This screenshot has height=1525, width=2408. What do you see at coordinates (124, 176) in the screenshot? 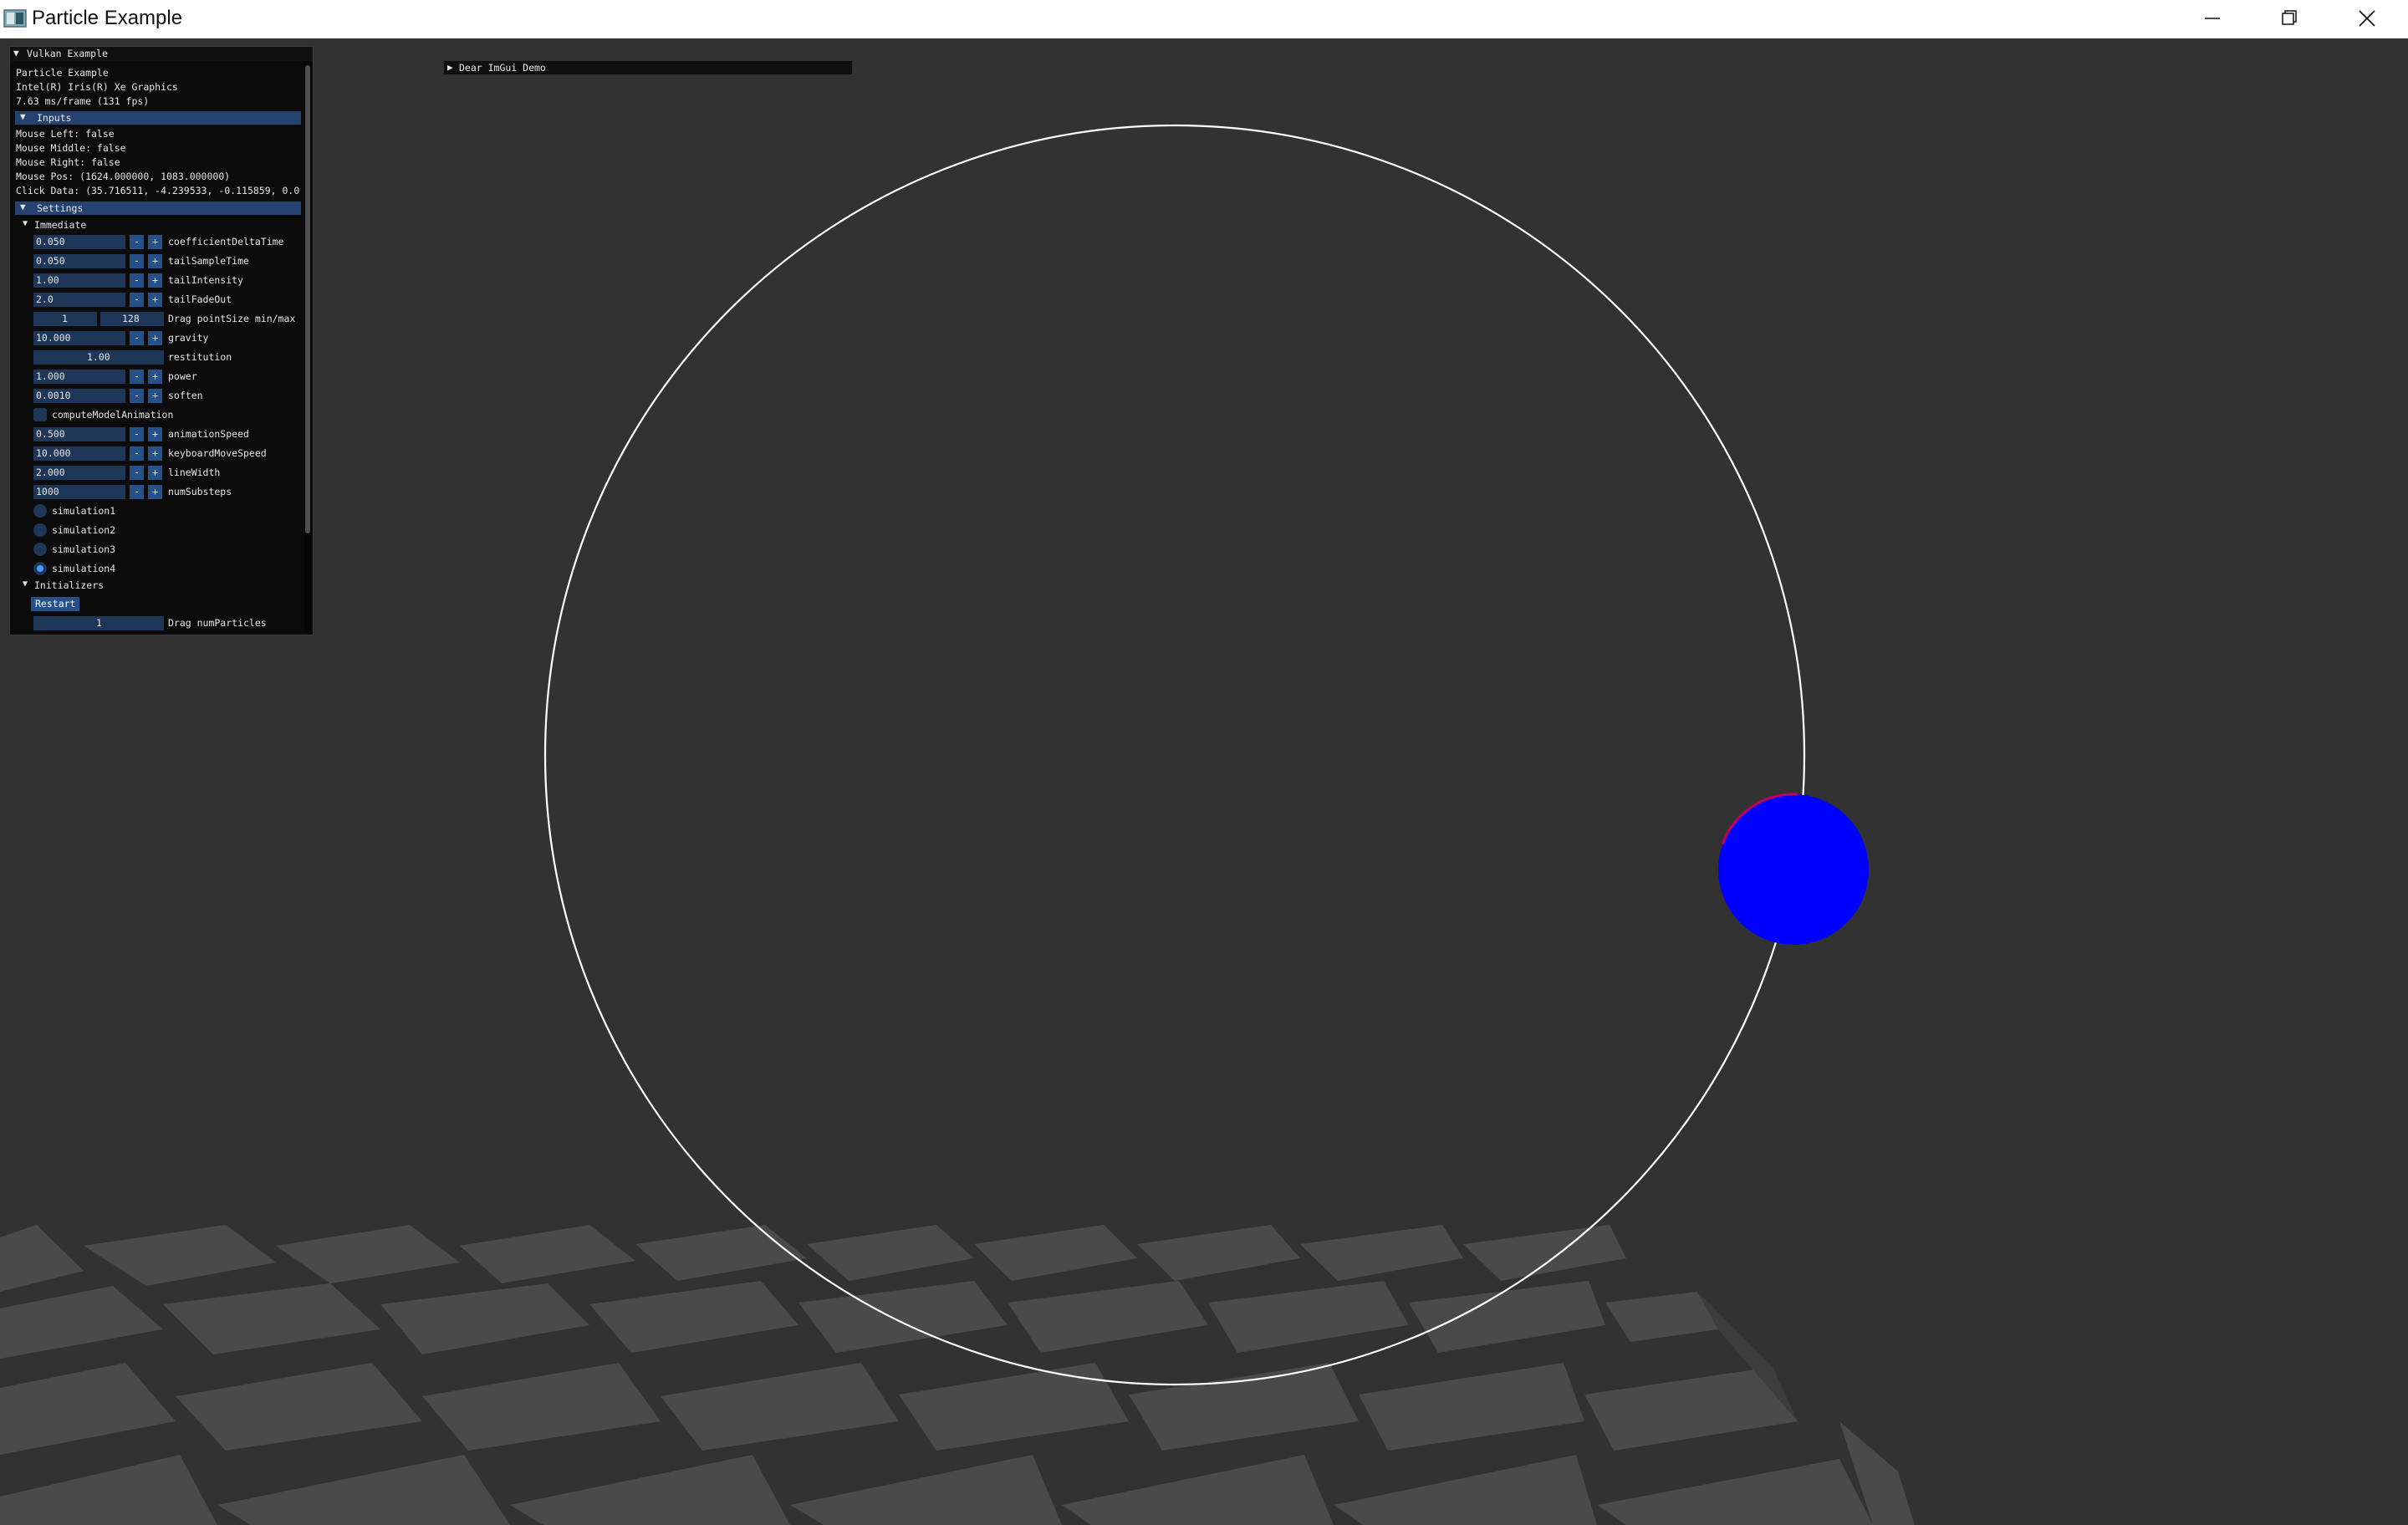
I see `mouse-pos-text: Mouse Pos: (1624.000000, 1083.000000)` at bounding box center [124, 176].